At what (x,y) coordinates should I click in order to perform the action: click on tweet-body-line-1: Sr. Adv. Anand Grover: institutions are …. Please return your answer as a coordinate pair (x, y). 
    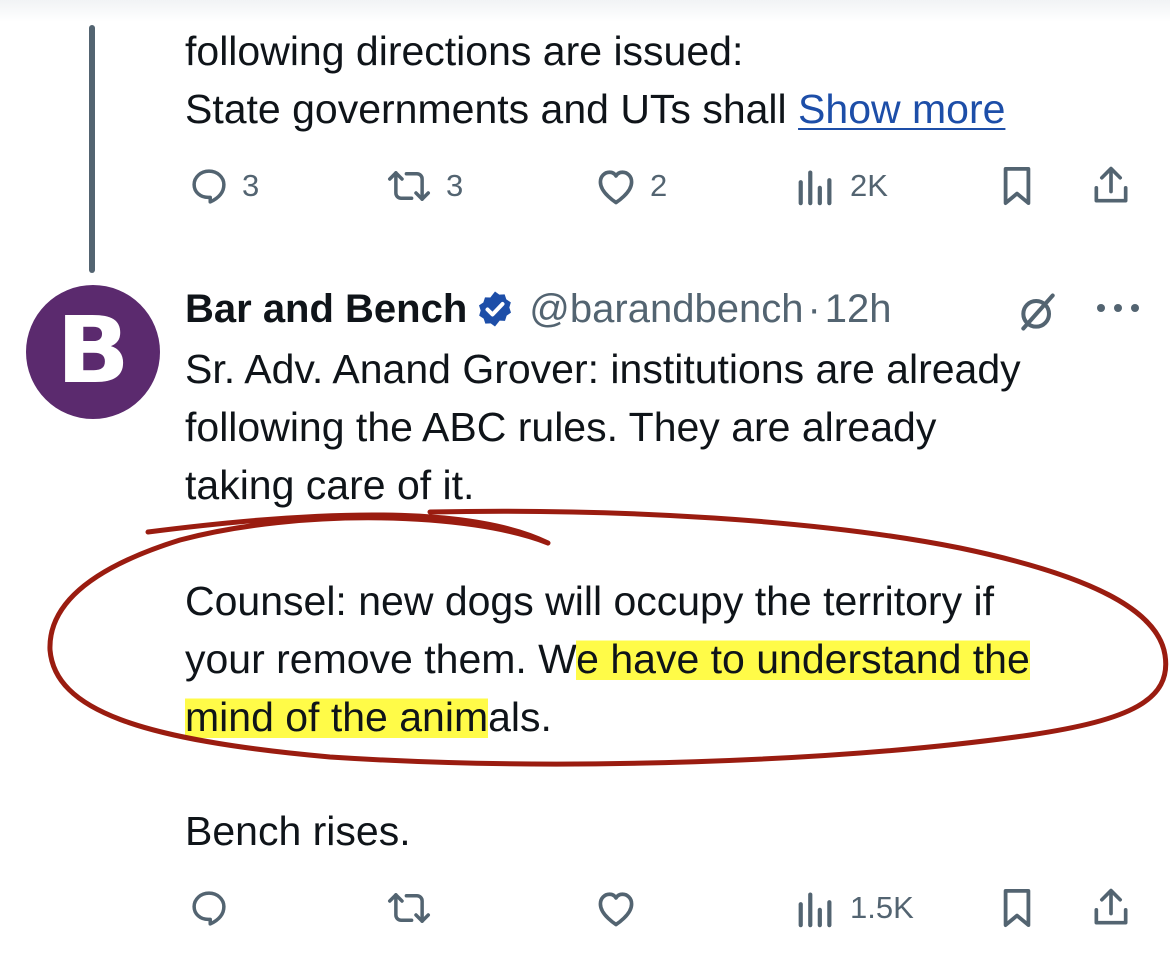
    Looking at the image, I should click on (603, 369).